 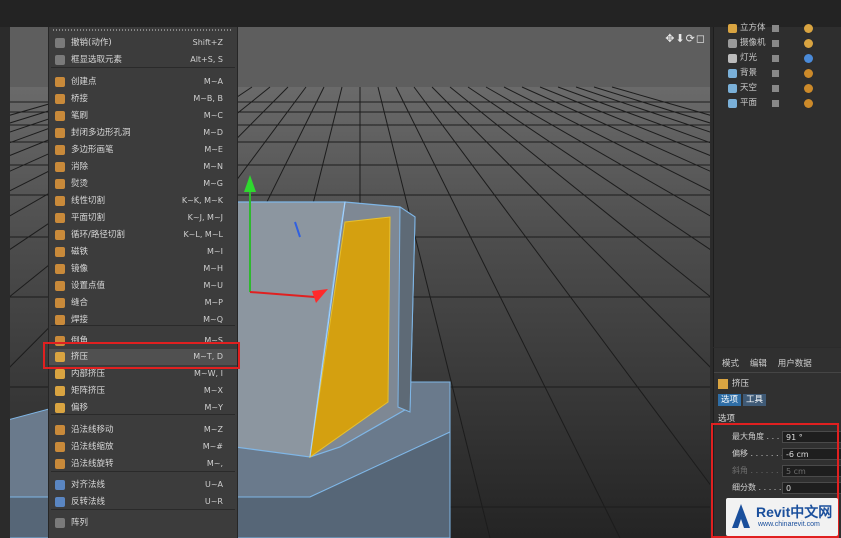 I want to click on watermark-title: Revit中文网, so click(x=794, y=512).